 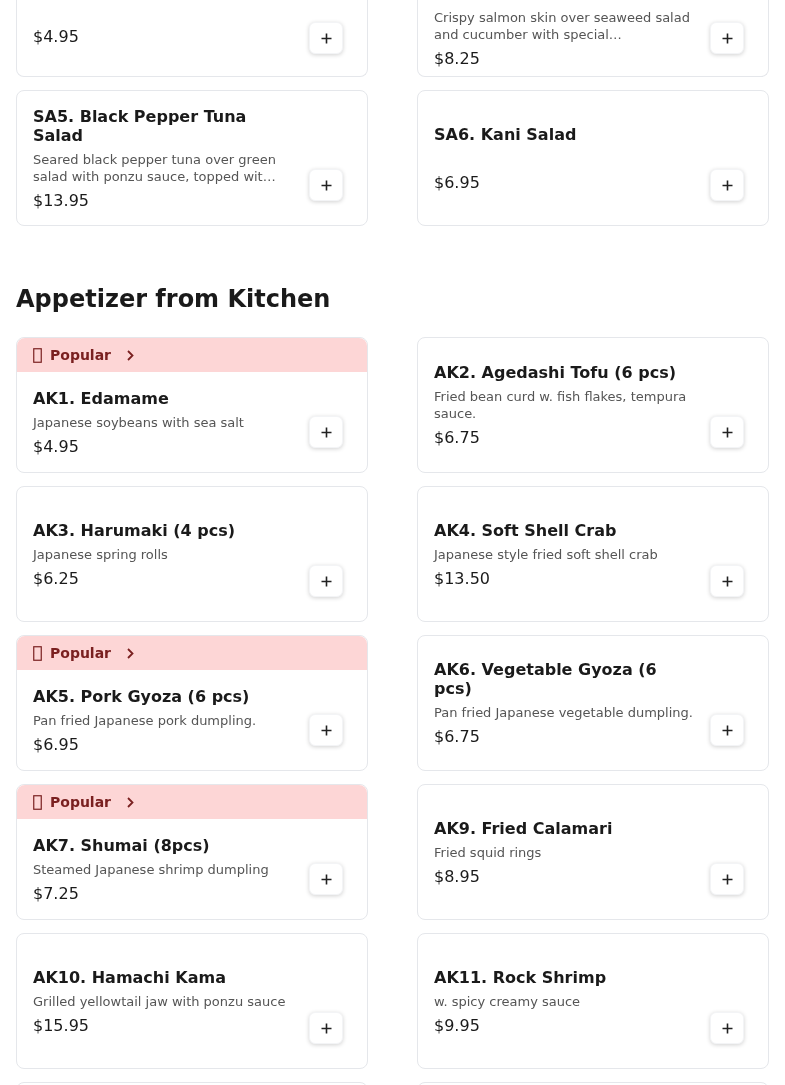 I want to click on menu-item-card: Crispy salmon skin over seaweed salad and cucumber with special… $8.25, so click(x=593, y=38).